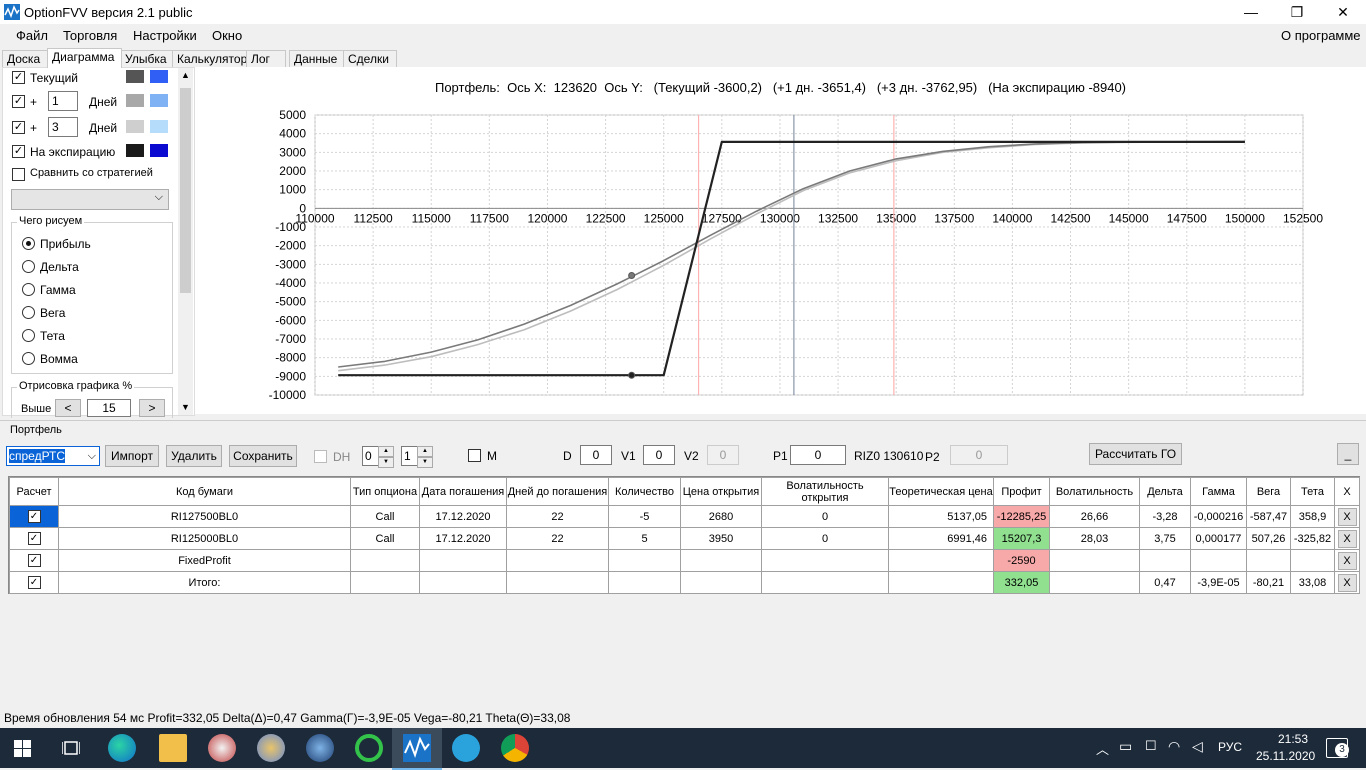 The height and width of the screenshot is (770, 1366). Describe the element at coordinates (204, 491) in the screenshot. I see `col-code: Код бумаги` at that location.